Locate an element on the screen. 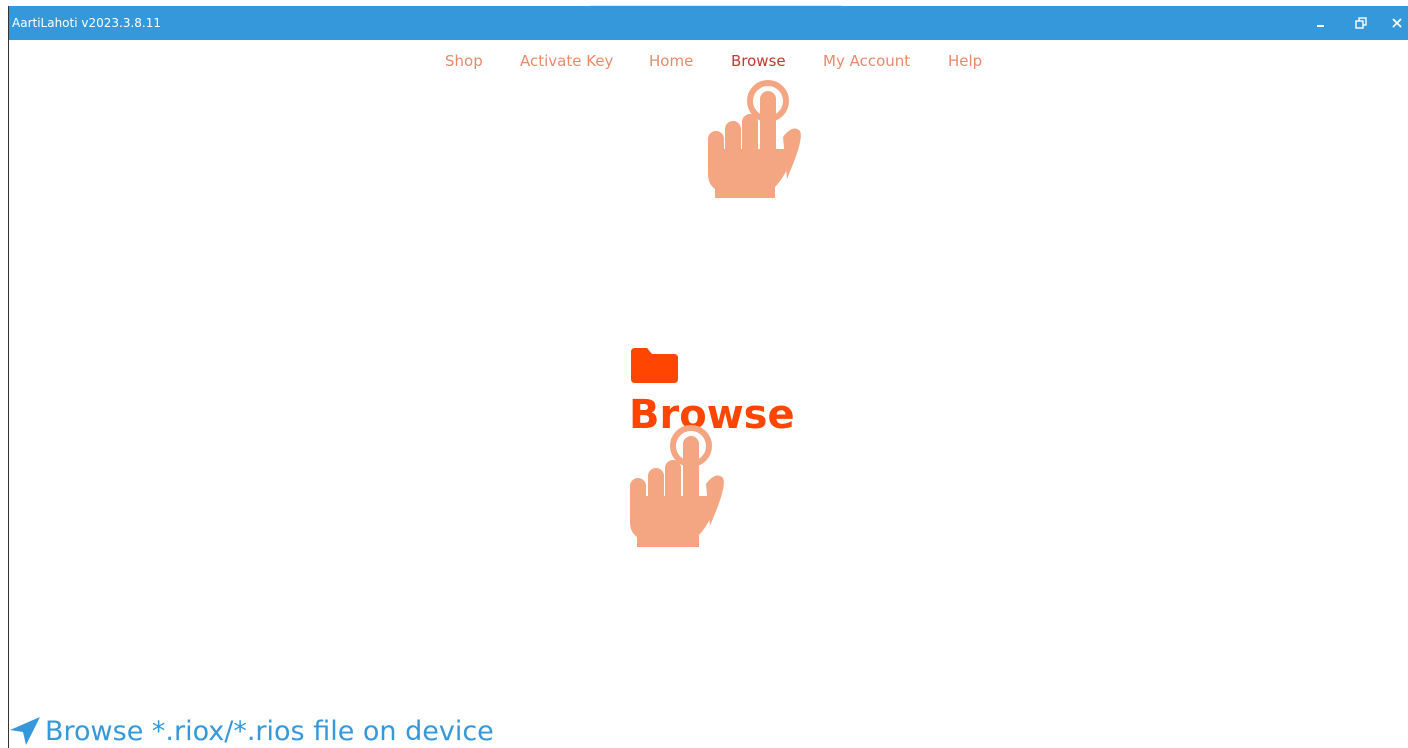 The width and height of the screenshot is (1408, 748). nav-item-activate-key: Activate Key is located at coordinates (566, 61).